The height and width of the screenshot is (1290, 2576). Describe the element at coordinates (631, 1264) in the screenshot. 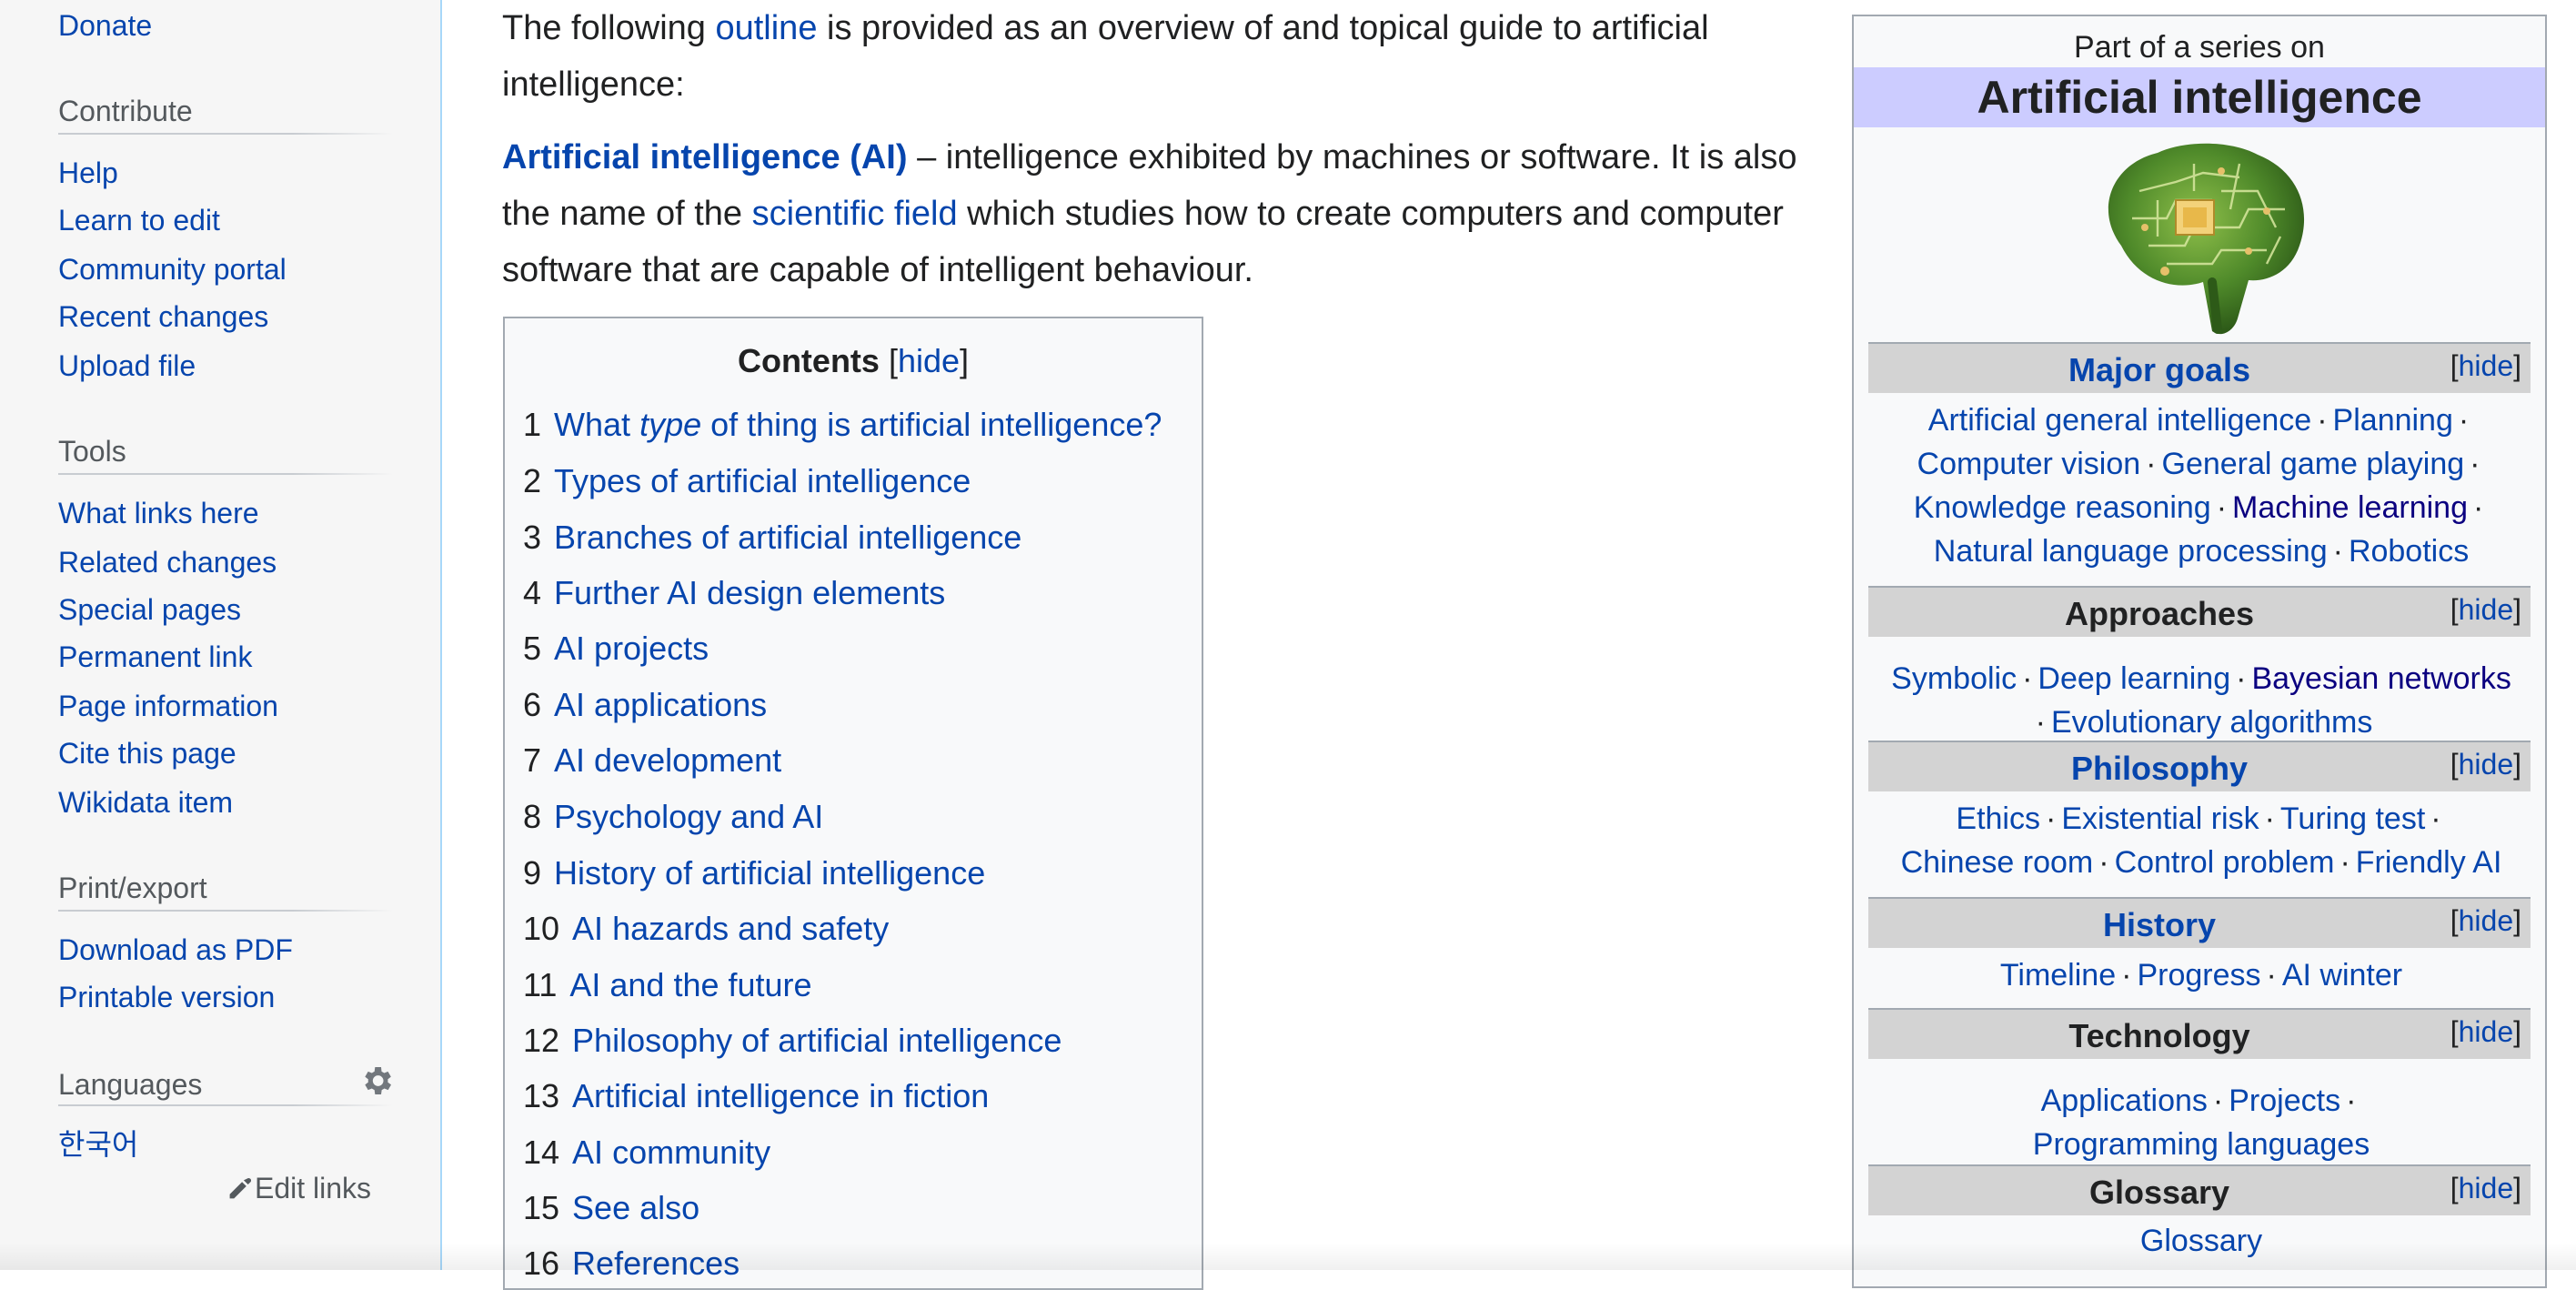

I see `toc-item: 16 References` at that location.